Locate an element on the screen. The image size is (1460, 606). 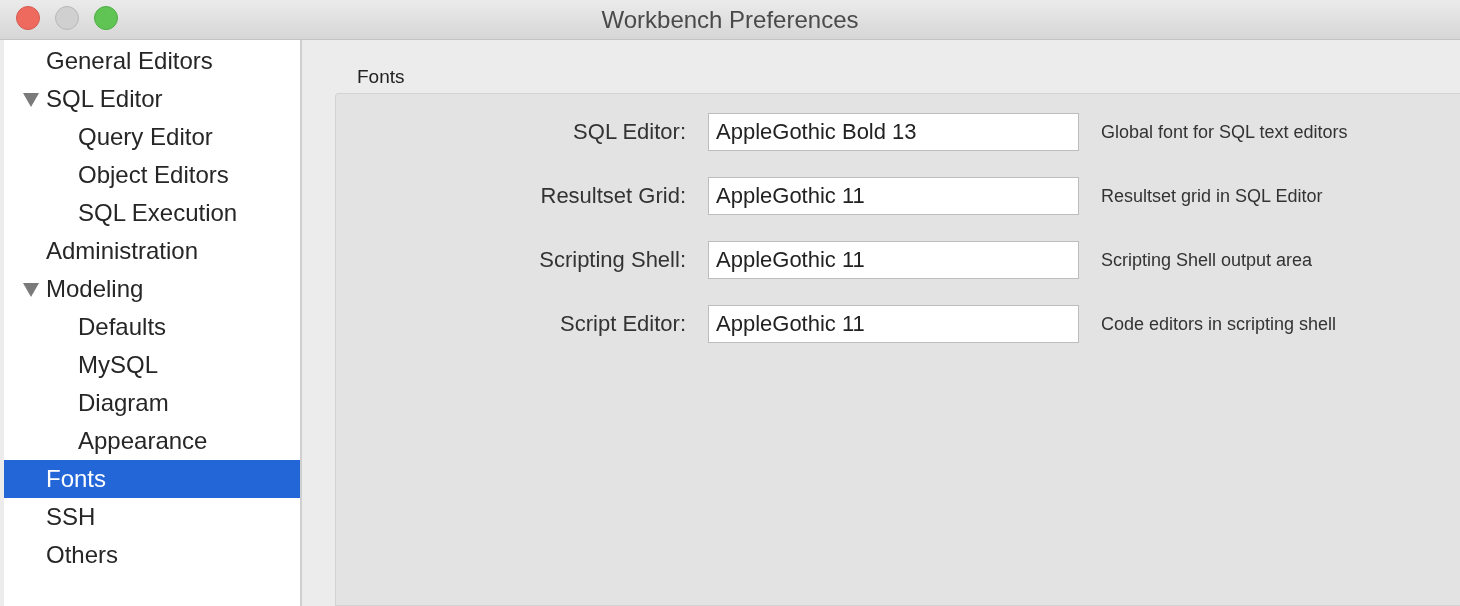
field-label: Scripting Shell: is located at coordinates (612, 260).